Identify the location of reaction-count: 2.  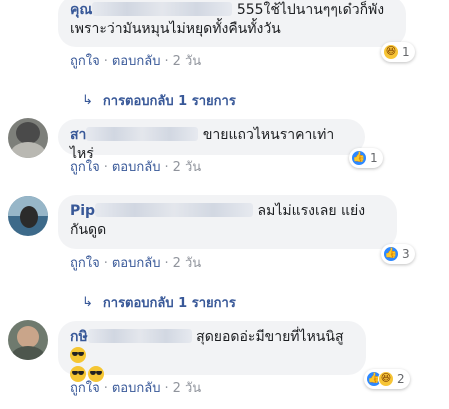
(401, 379).